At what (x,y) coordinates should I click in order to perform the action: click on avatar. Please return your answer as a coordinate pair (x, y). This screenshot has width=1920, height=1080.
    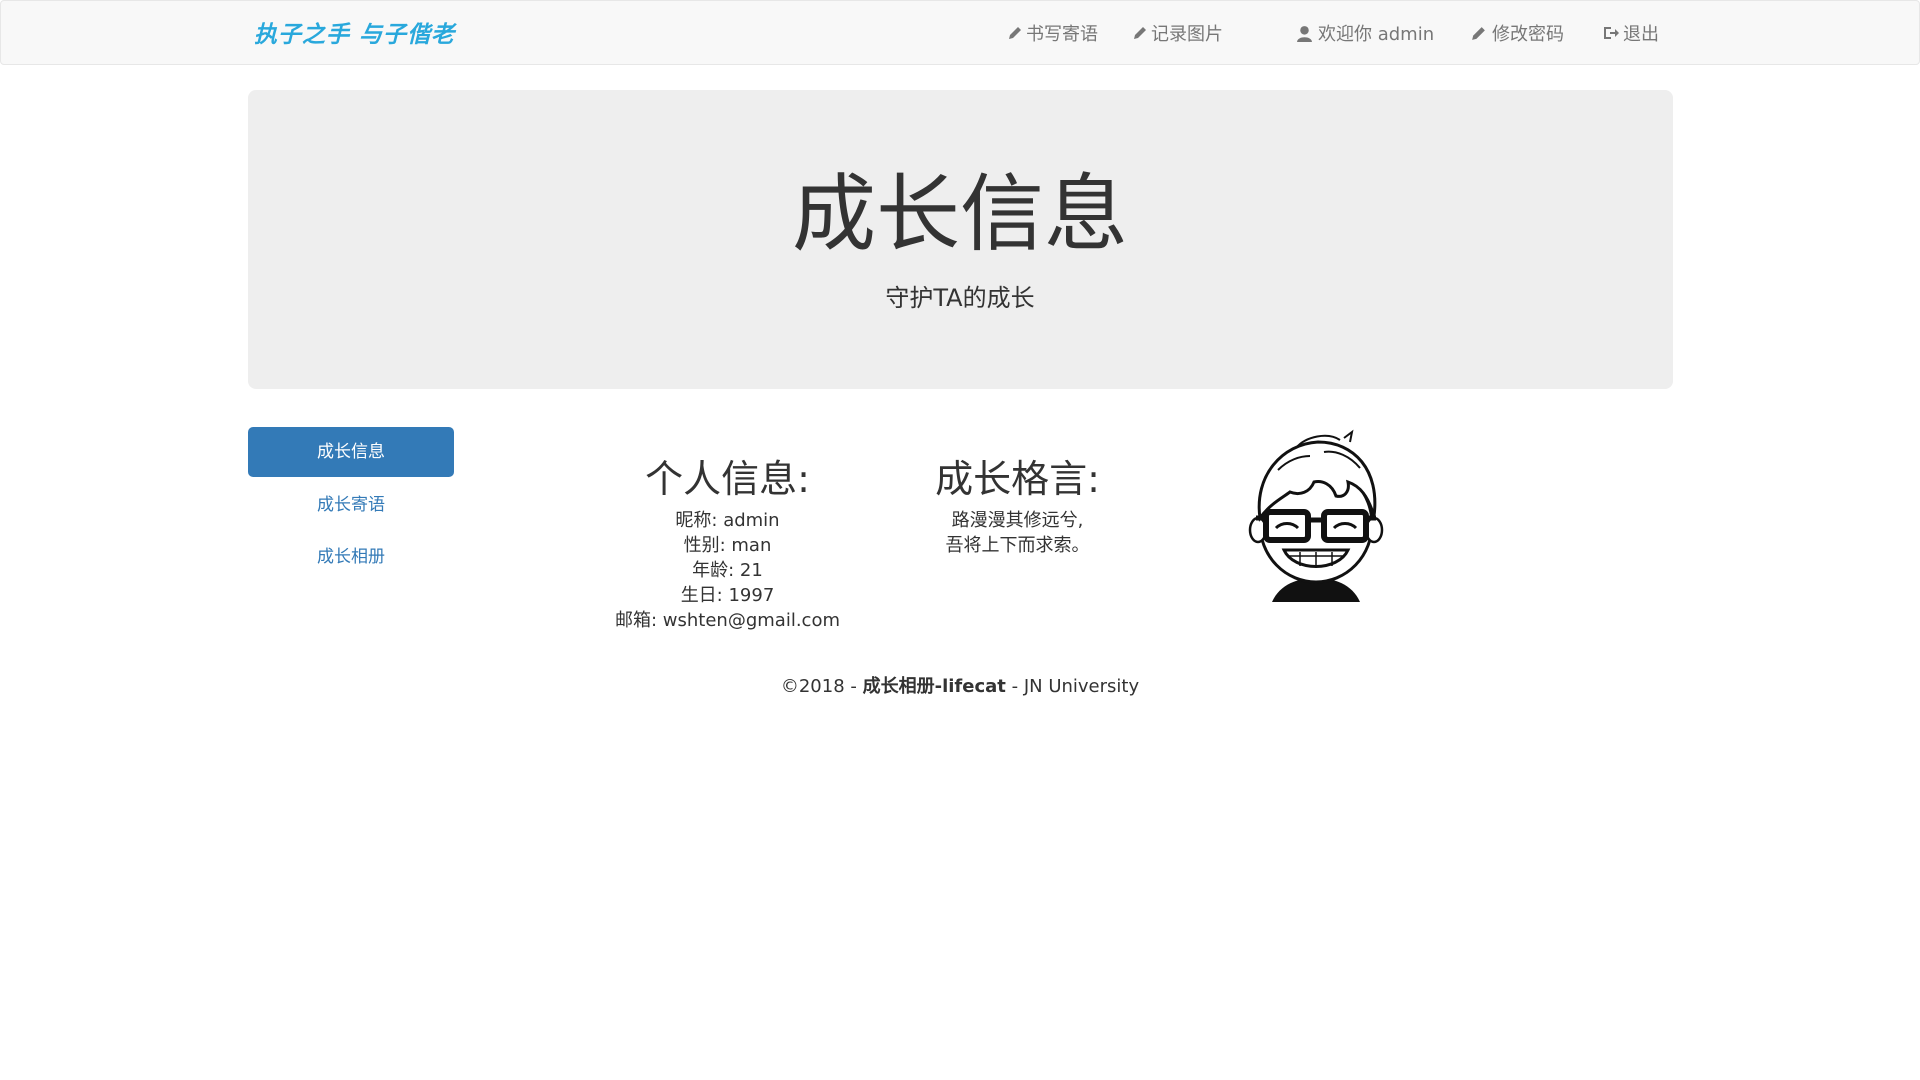
    Looking at the image, I should click on (1316, 515).